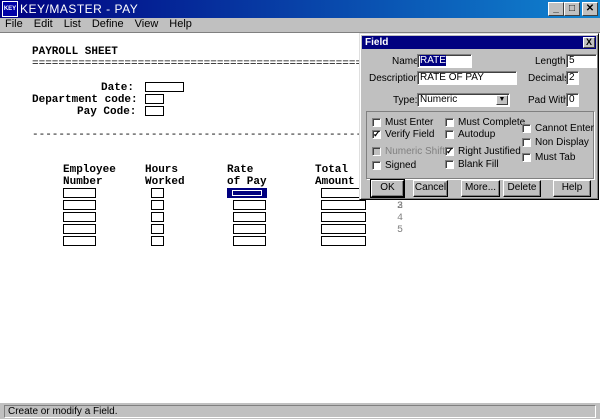 This screenshot has width=600, height=419. What do you see at coordinates (162, 170) in the screenshot?
I see `col-hours-line1: Hours` at bounding box center [162, 170].